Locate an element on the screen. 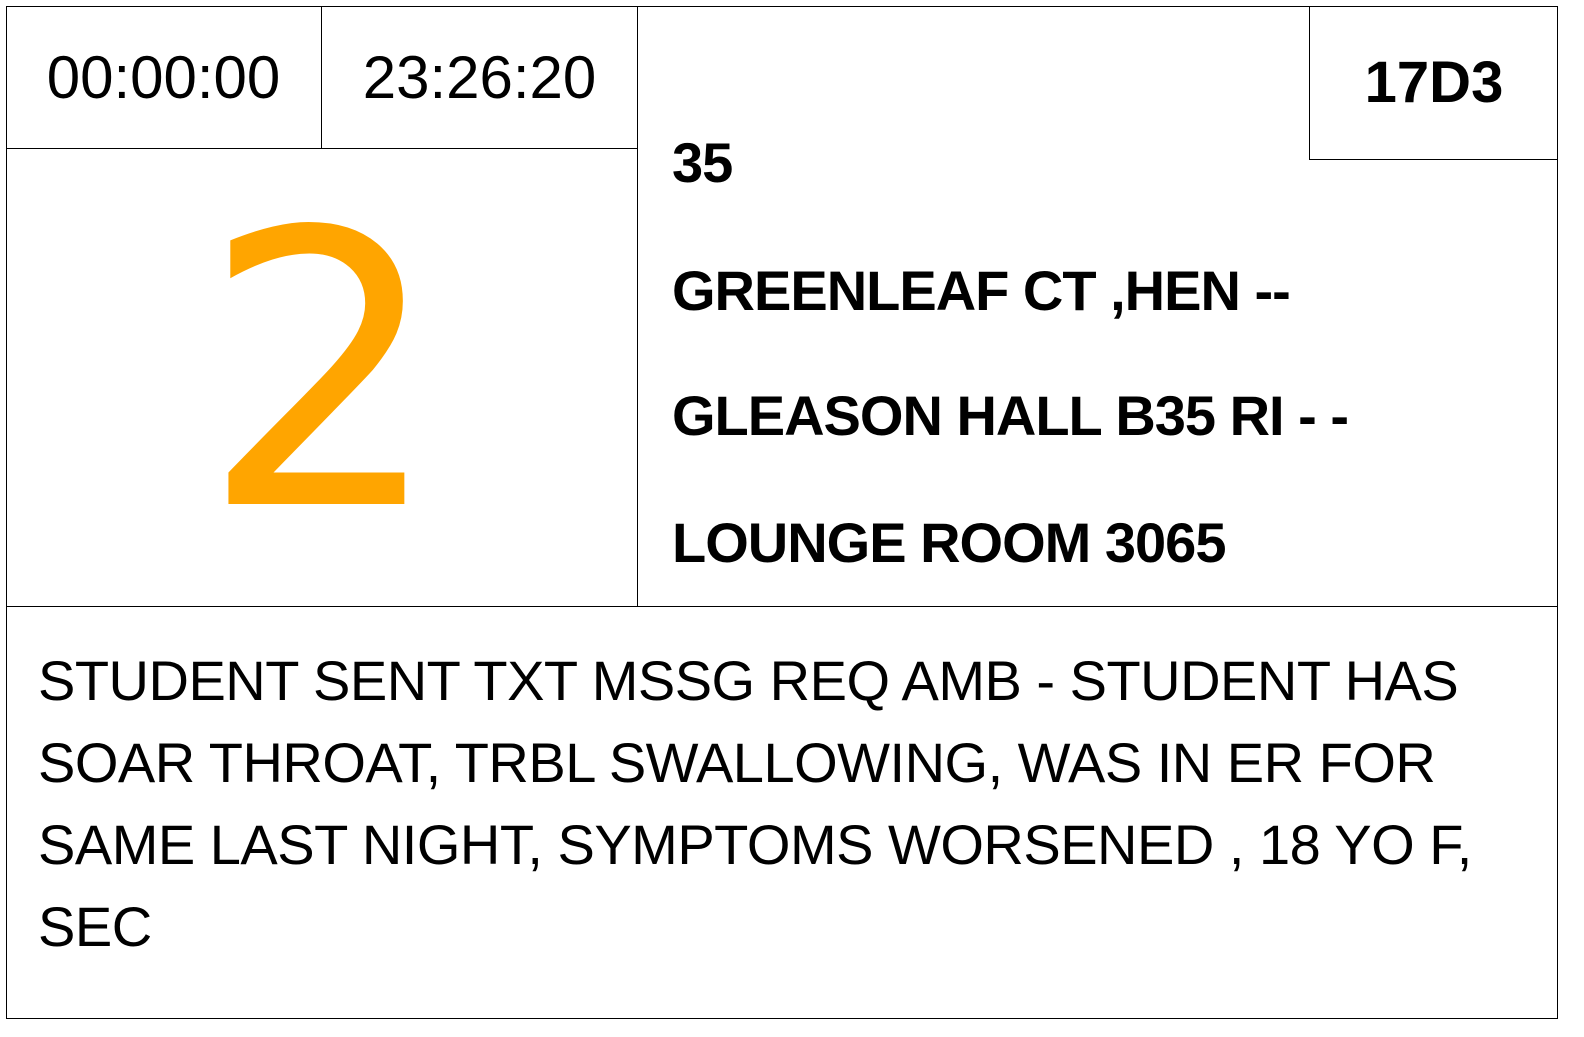 This screenshot has width=1584, height=1037. determinant-code-value: 17D3 is located at coordinates (1434, 82).